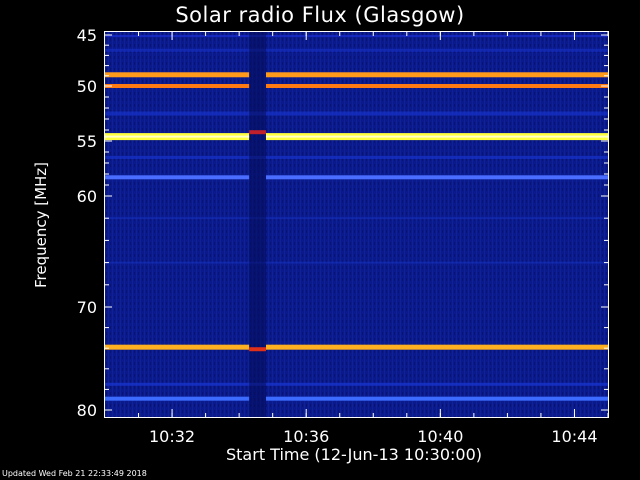  What do you see at coordinates (87, 86) in the screenshot?
I see `y-tick-label: 50` at bounding box center [87, 86].